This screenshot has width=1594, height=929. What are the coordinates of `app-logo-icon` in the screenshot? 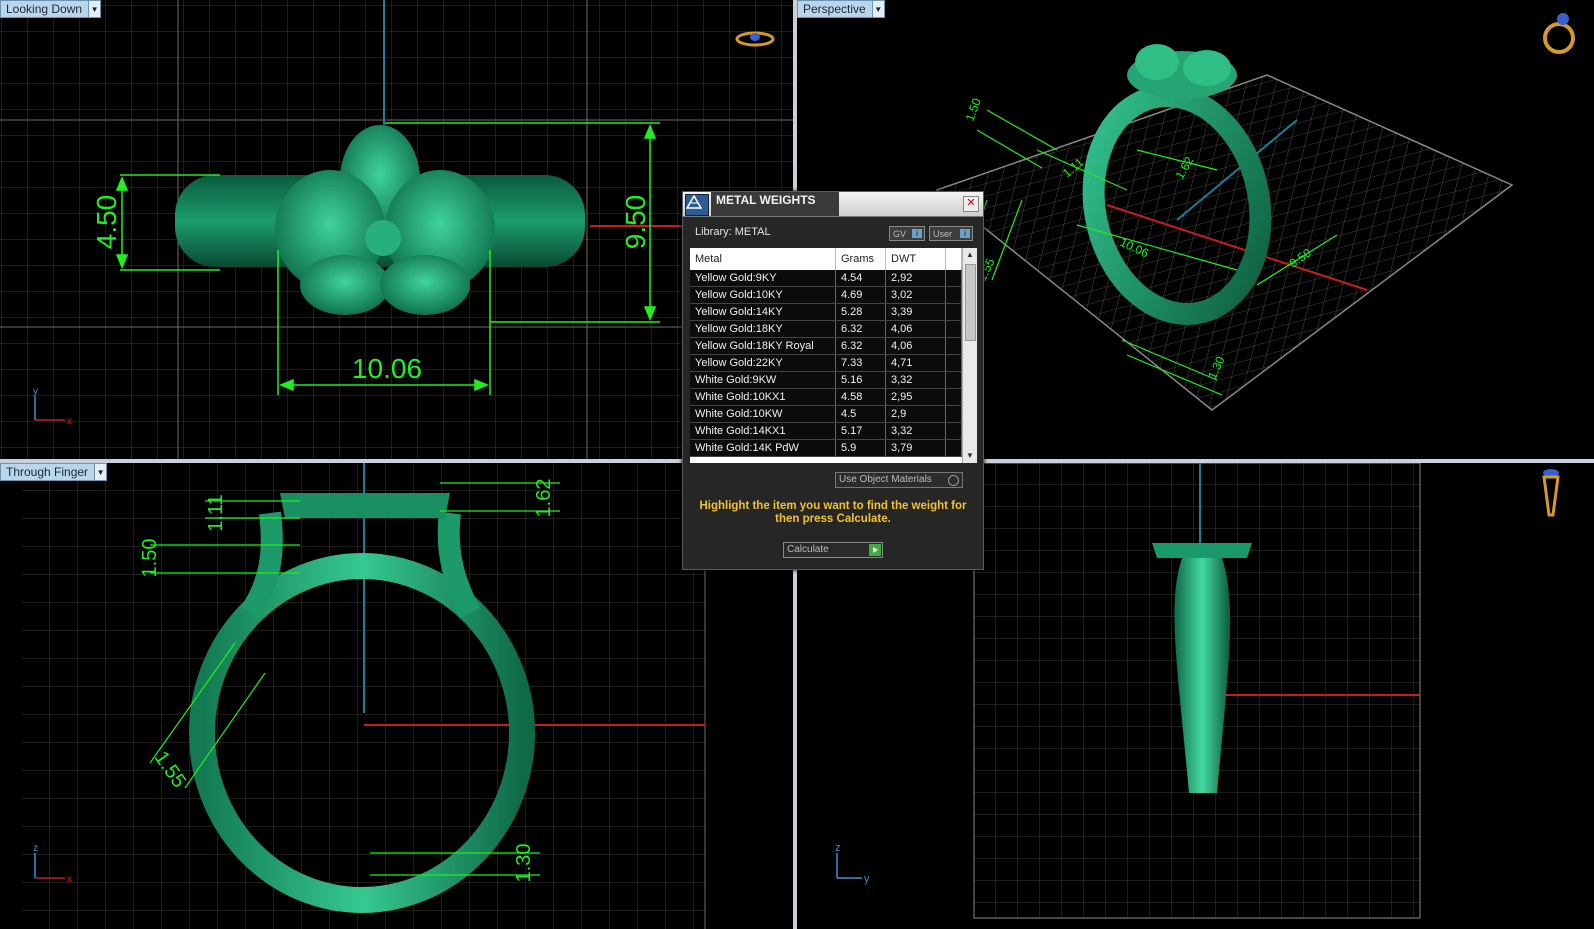 It's located at (697, 205).